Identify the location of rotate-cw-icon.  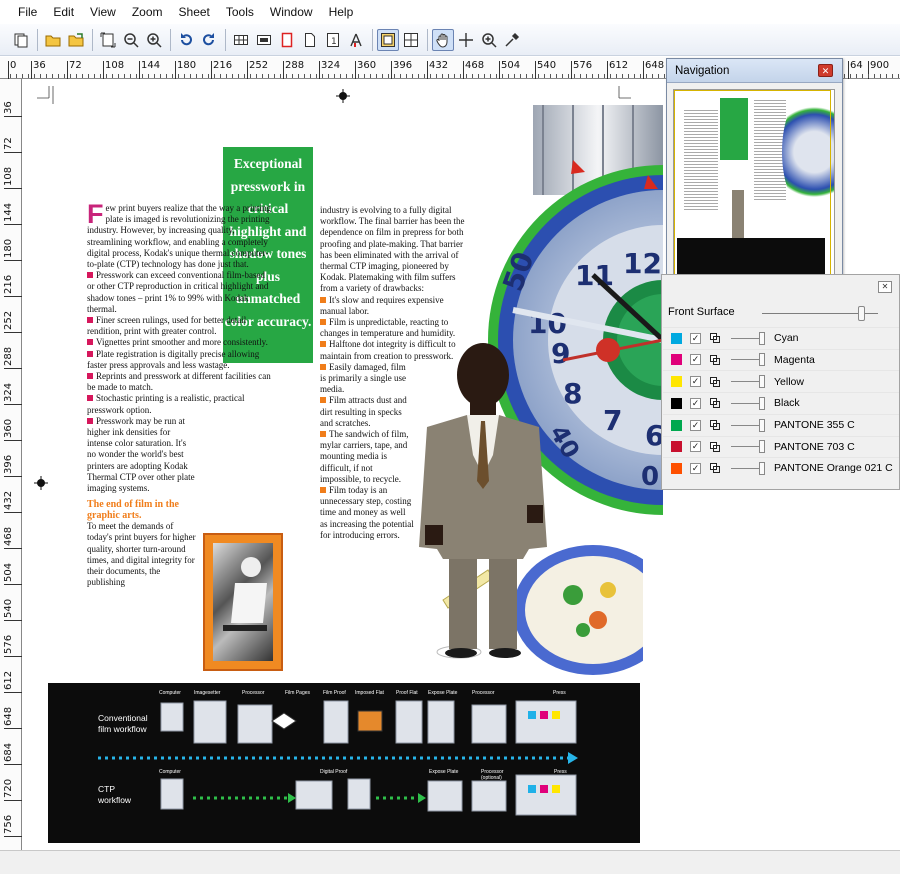
(209, 40).